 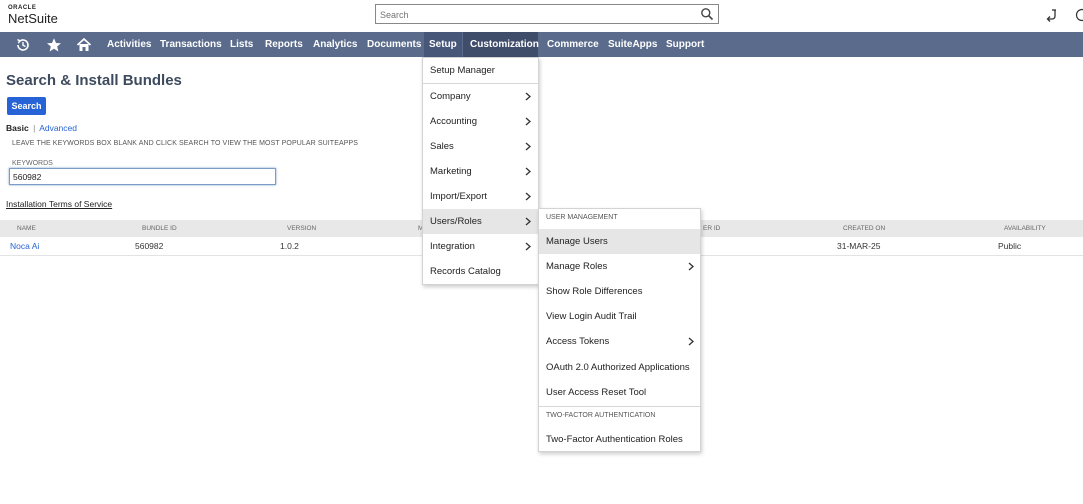 I want to click on recent-records-icon, so click(x=23, y=45).